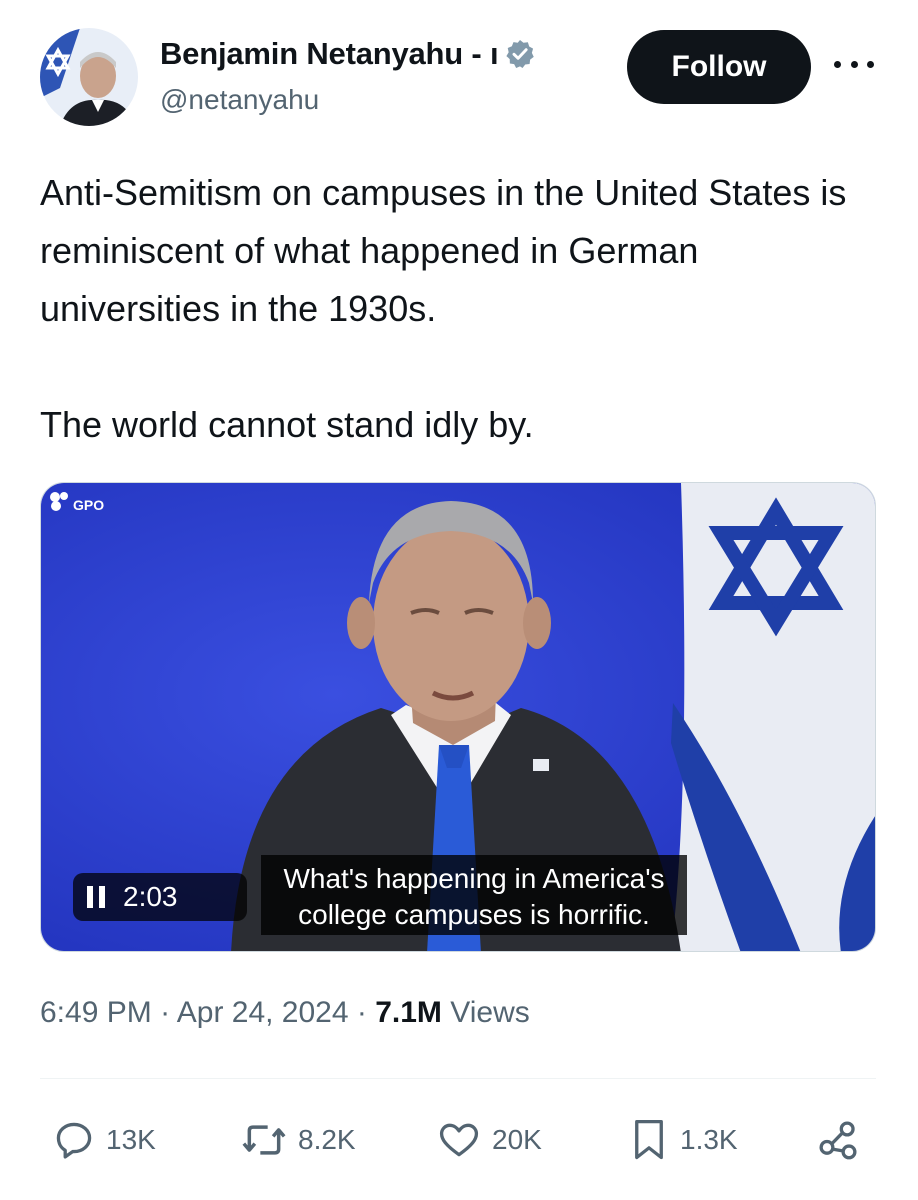  Describe the element at coordinates (59, 501) in the screenshot. I see `gpo-logo-icon` at that location.